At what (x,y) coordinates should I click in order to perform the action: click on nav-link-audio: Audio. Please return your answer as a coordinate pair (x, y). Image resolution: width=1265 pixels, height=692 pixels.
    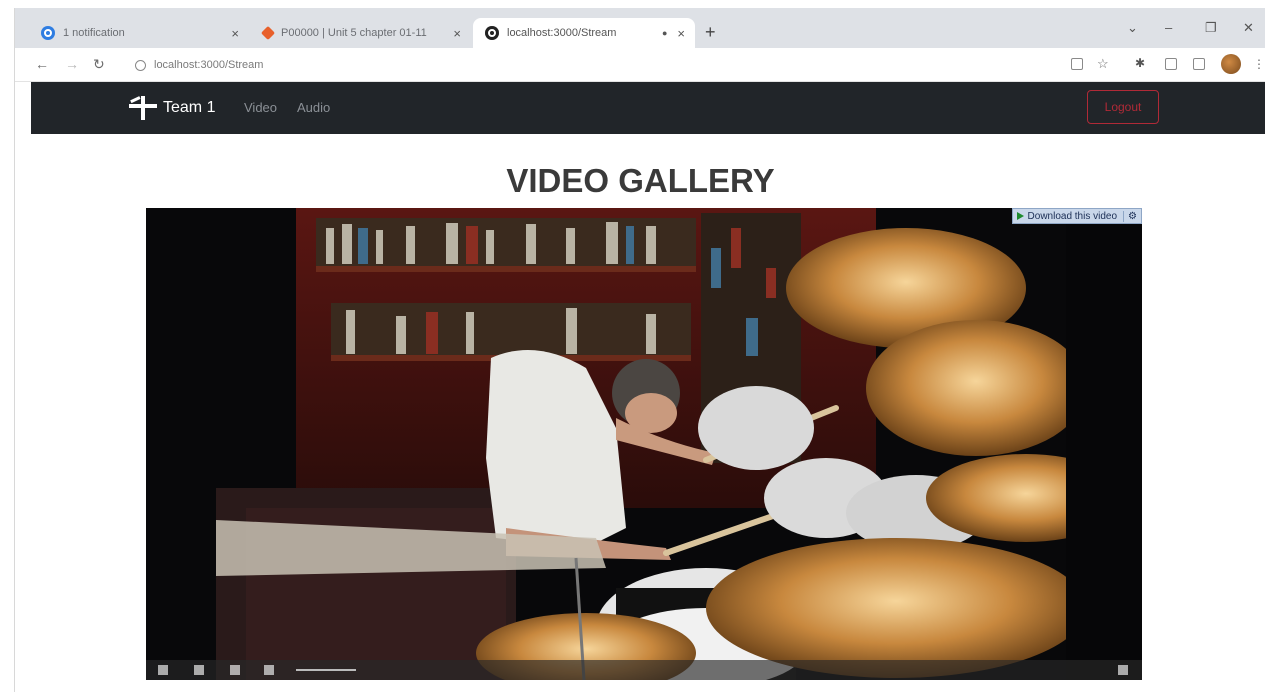
    Looking at the image, I should click on (313, 107).